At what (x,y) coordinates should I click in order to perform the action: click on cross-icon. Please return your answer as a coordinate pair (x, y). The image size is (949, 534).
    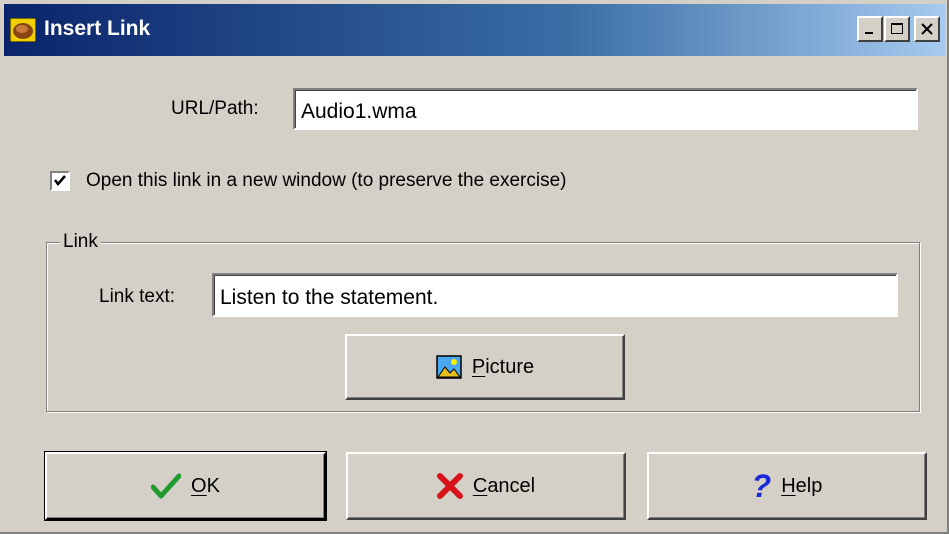
    Looking at the image, I should click on (449, 486).